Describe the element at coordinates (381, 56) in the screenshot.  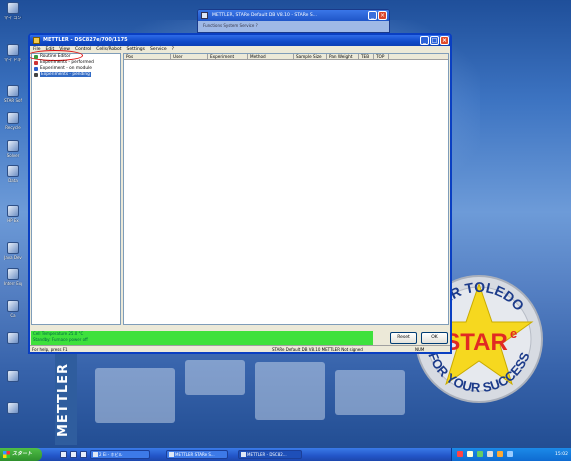
I see `column-top: TOP` at that location.